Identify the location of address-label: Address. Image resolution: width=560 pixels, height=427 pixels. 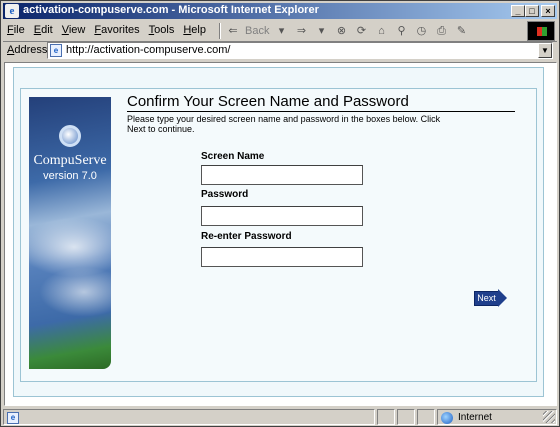
(27, 50).